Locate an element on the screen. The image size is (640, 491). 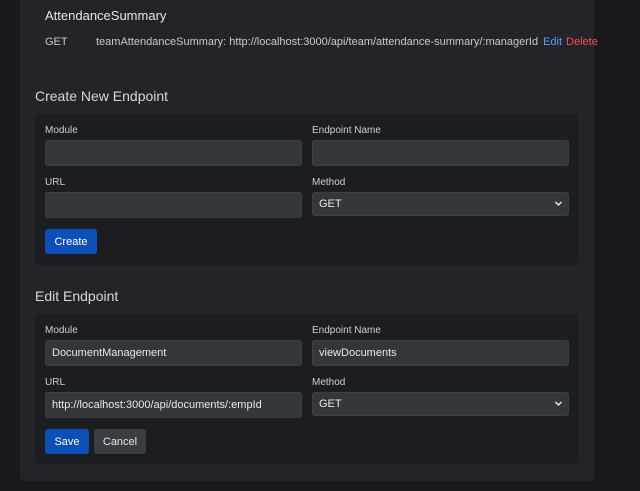
create-url-input is located at coordinates (173, 205).